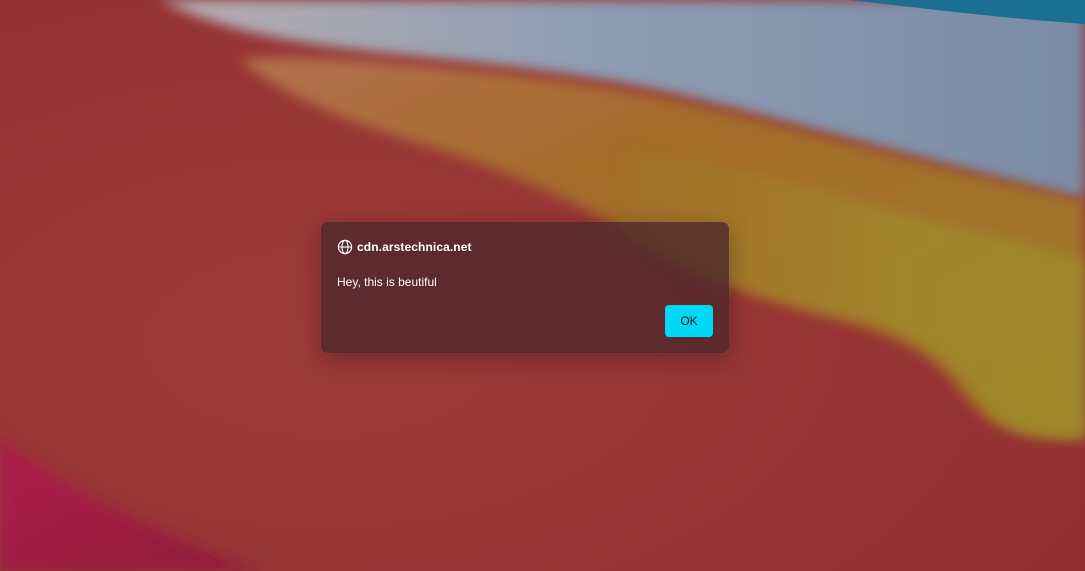 The image size is (1085, 571). Describe the element at coordinates (414, 247) in the screenshot. I see `dialog-origin: cdn.arstechnica.net` at that location.